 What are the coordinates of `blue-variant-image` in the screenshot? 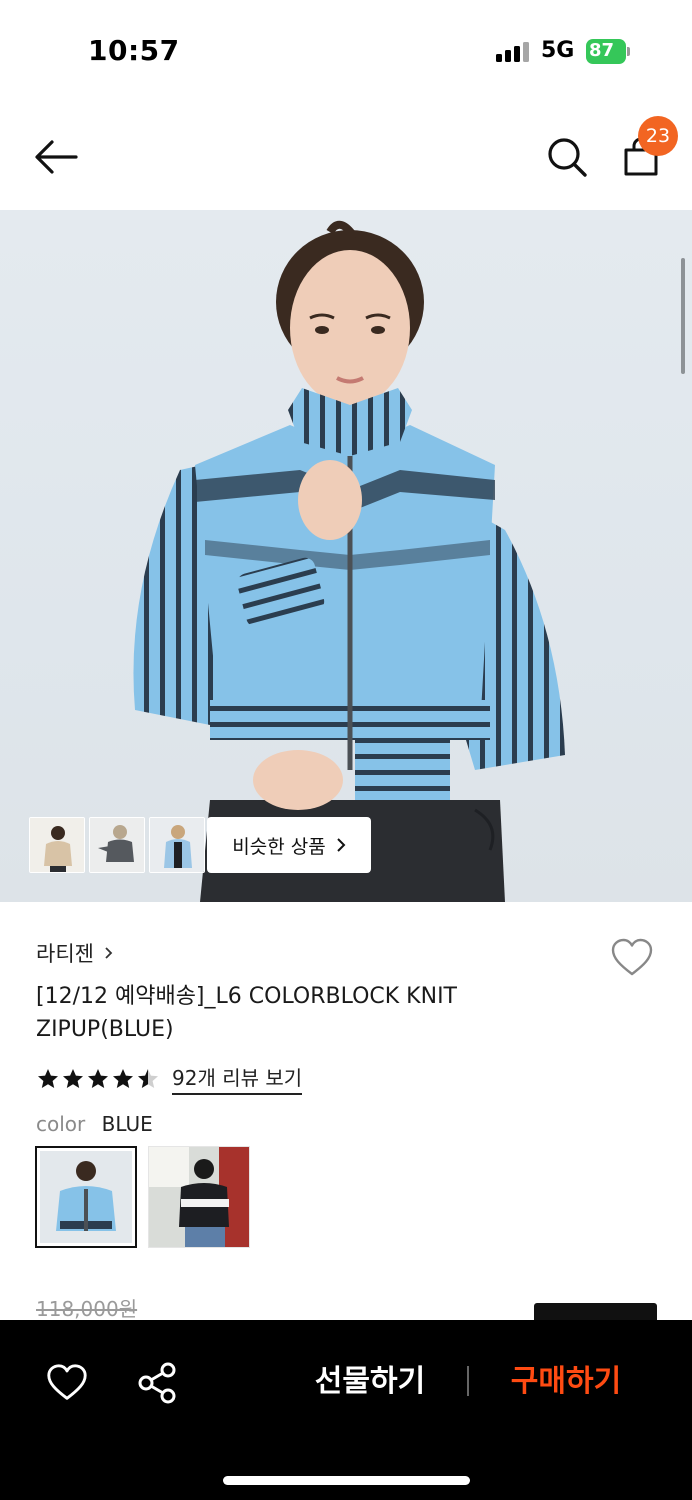 It's located at (86, 1197).